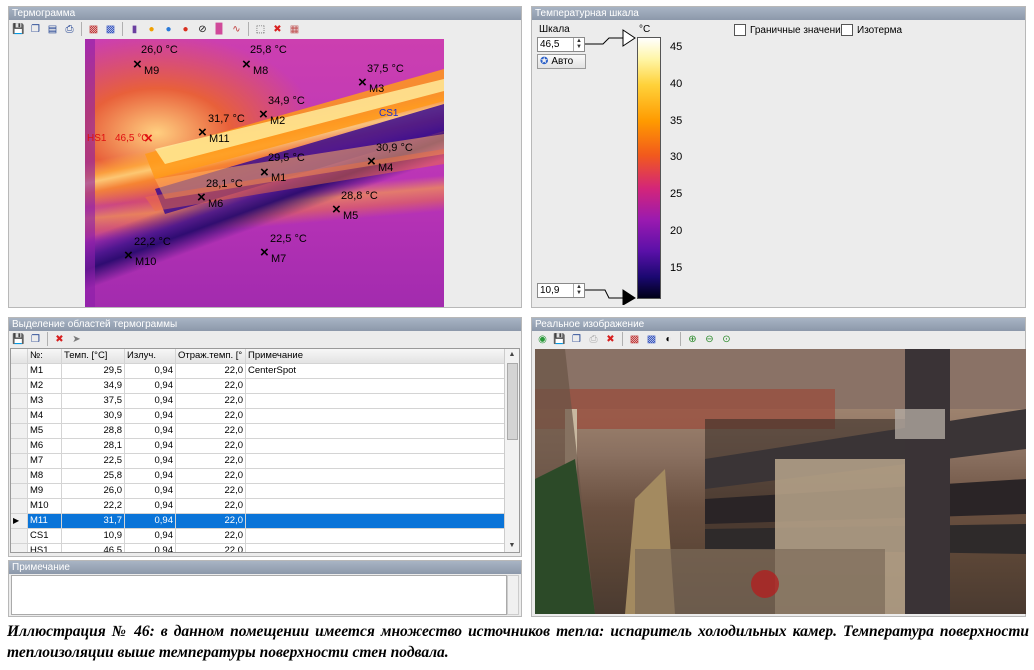 The image size is (1034, 670). I want to click on table-row: ▶ M11 31,7 0,94 22,0, so click(258, 521).